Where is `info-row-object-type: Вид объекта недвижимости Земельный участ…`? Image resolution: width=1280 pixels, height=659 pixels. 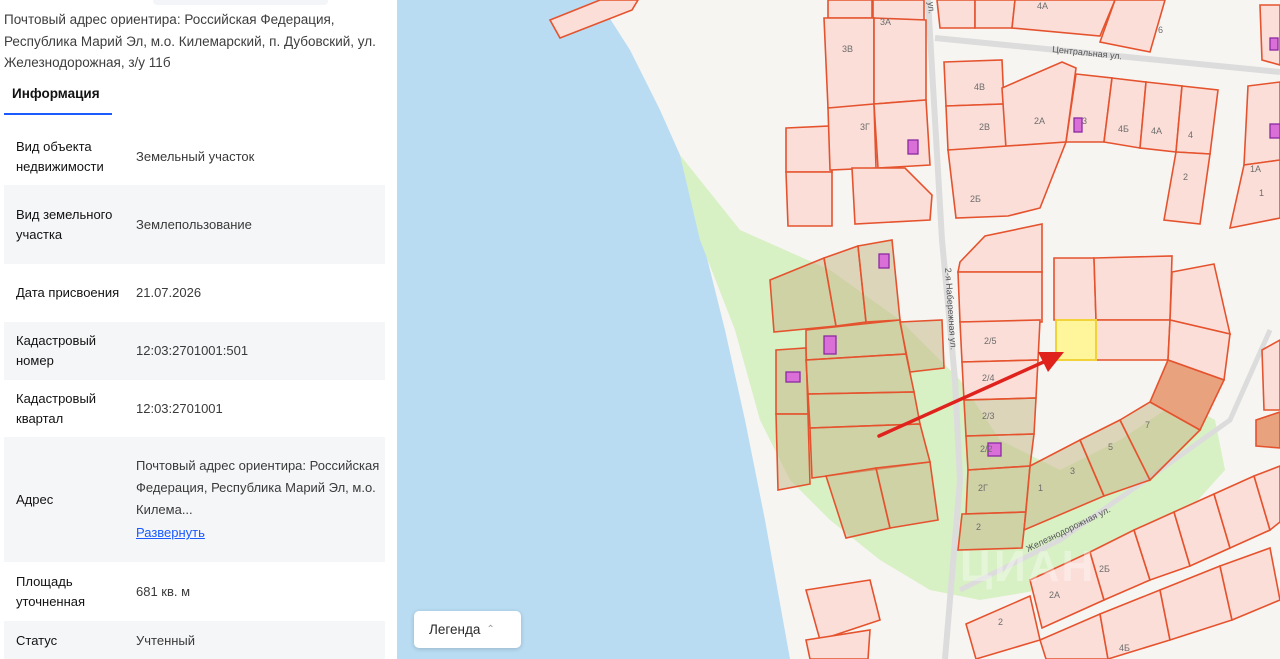
info-row-object-type: Вид объекта недвижимости Земельный участ… is located at coordinates (194, 156).